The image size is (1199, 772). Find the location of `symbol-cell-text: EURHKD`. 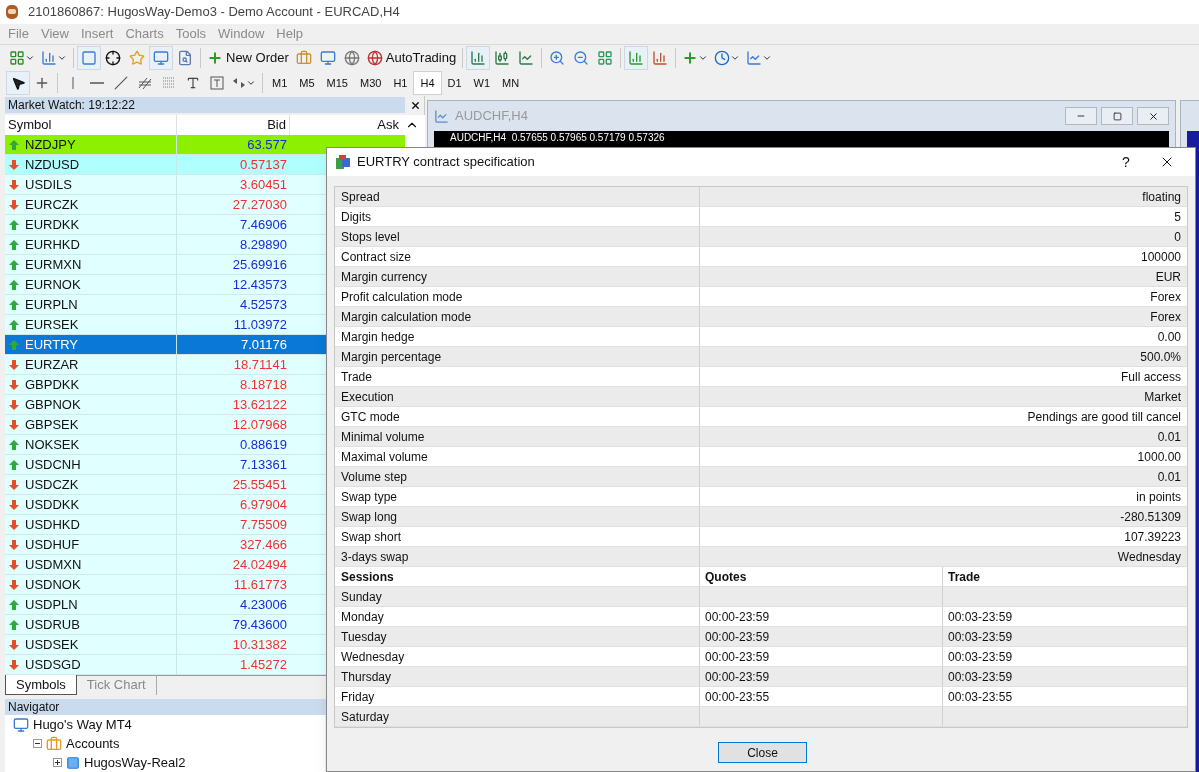

symbol-cell-text: EURHKD is located at coordinates (52, 244).